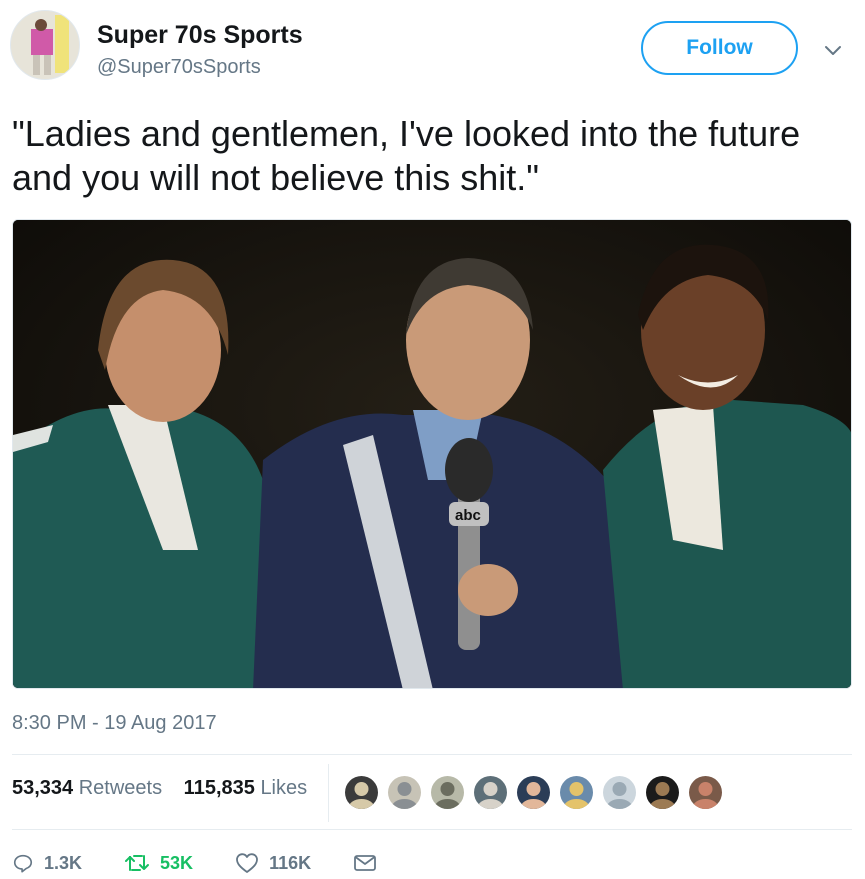 The image size is (865, 879). What do you see at coordinates (177, 862) in the screenshot?
I see `retweet-count: 53K` at bounding box center [177, 862].